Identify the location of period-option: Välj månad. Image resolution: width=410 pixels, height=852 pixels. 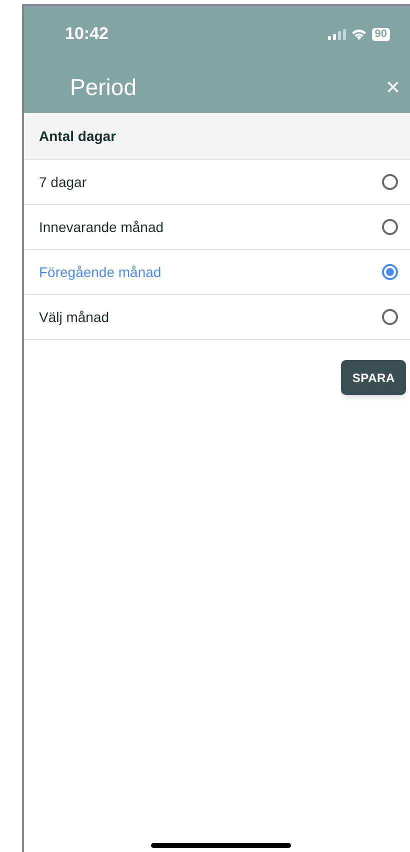
(217, 317).